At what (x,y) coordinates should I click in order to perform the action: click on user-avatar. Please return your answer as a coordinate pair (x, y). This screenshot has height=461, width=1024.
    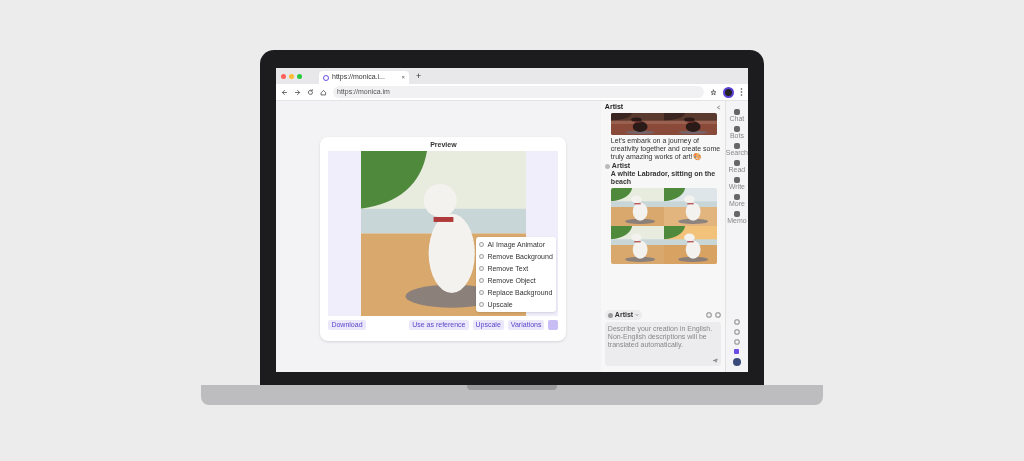
    Looking at the image, I should click on (736, 362).